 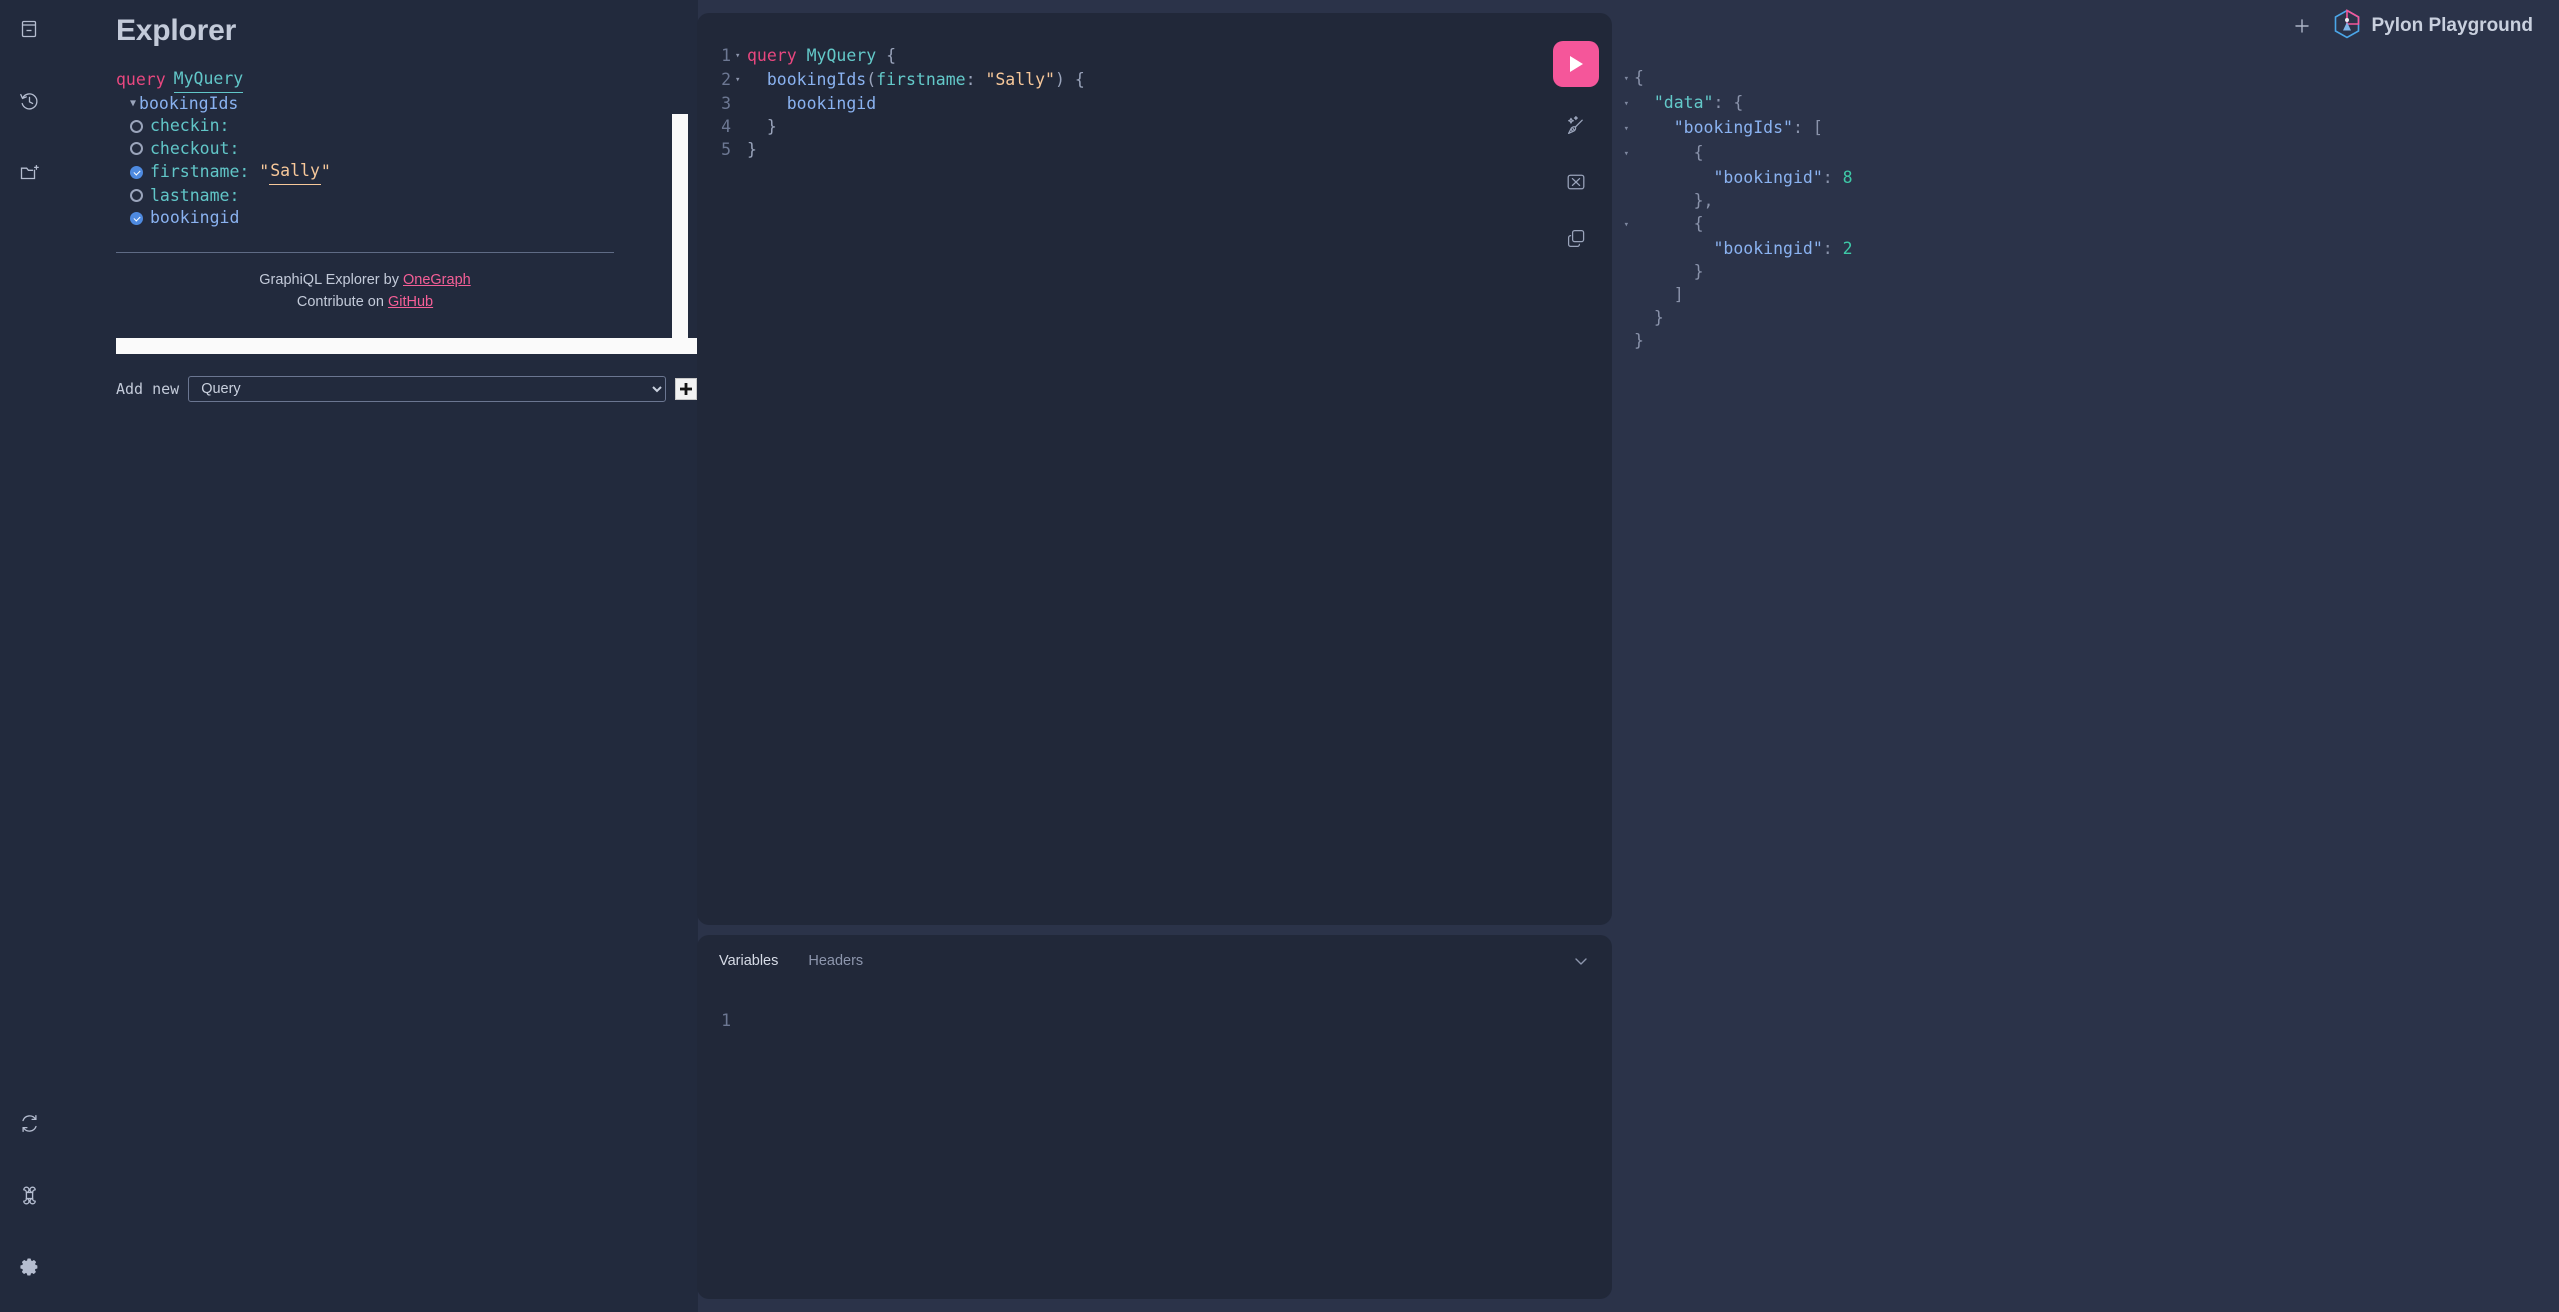 What do you see at coordinates (1847, 177) in the screenshot?
I see `res-token-value-bookingid-1: 8` at bounding box center [1847, 177].